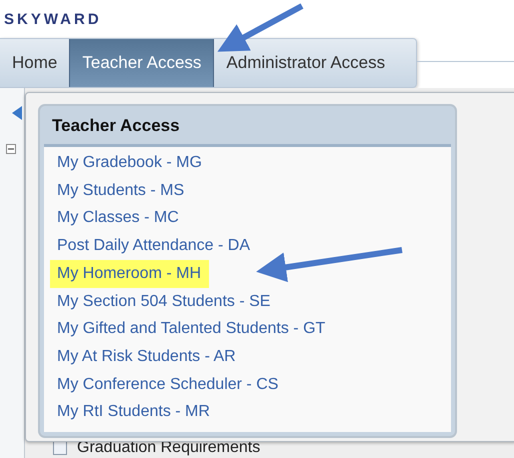  Describe the element at coordinates (154, 246) in the screenshot. I see `menu-link: Post Daily Attendance - DA` at that location.